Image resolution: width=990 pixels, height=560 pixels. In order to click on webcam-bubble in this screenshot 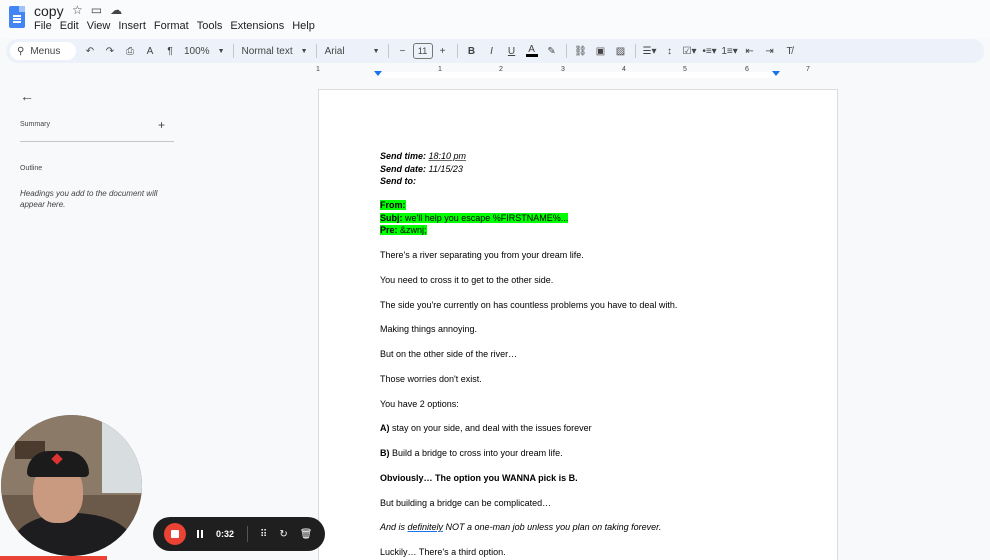, I will do `click(71, 485)`.